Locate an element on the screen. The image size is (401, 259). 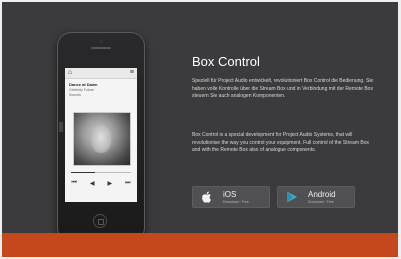
ios-download-button: iOS Download · Free is located at coordinates (231, 197).